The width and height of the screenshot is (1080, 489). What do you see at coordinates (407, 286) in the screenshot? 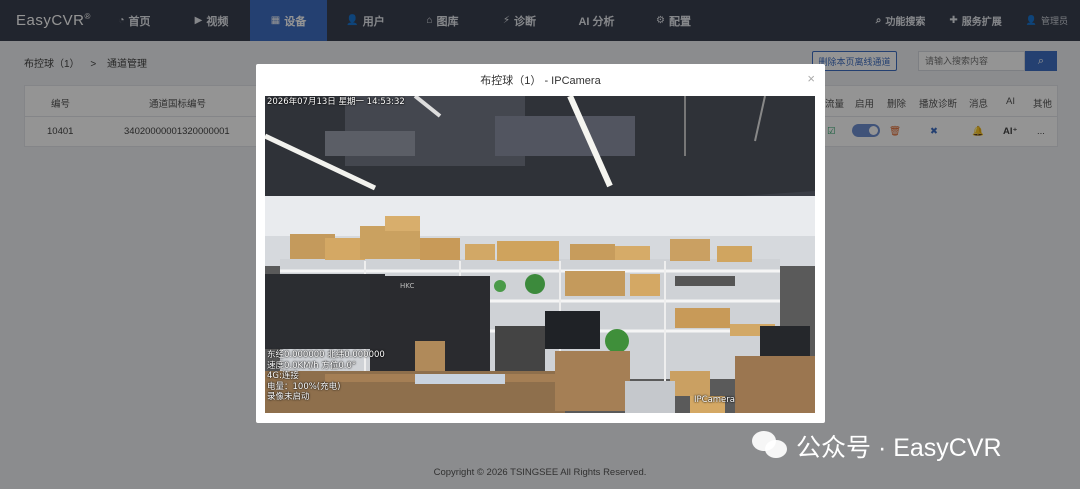
I see `svg-text: HKC` at bounding box center [407, 286].